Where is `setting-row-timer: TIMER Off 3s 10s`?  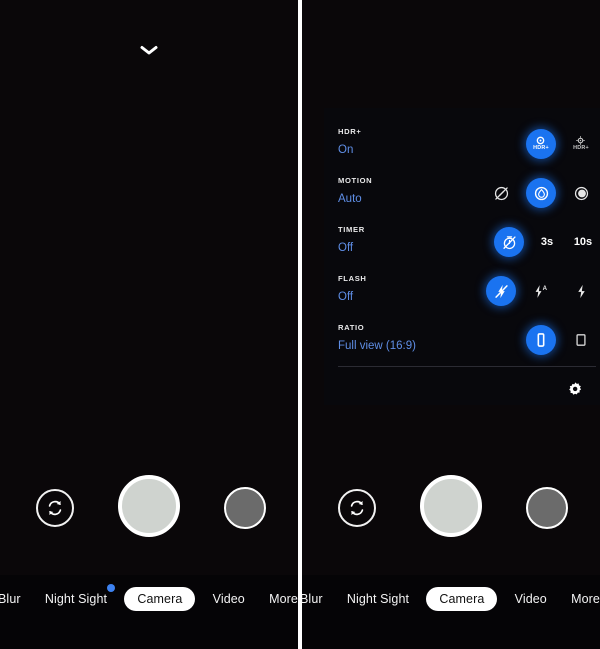
setting-row-timer: TIMER Off 3s 10s is located at coordinates (462, 246).